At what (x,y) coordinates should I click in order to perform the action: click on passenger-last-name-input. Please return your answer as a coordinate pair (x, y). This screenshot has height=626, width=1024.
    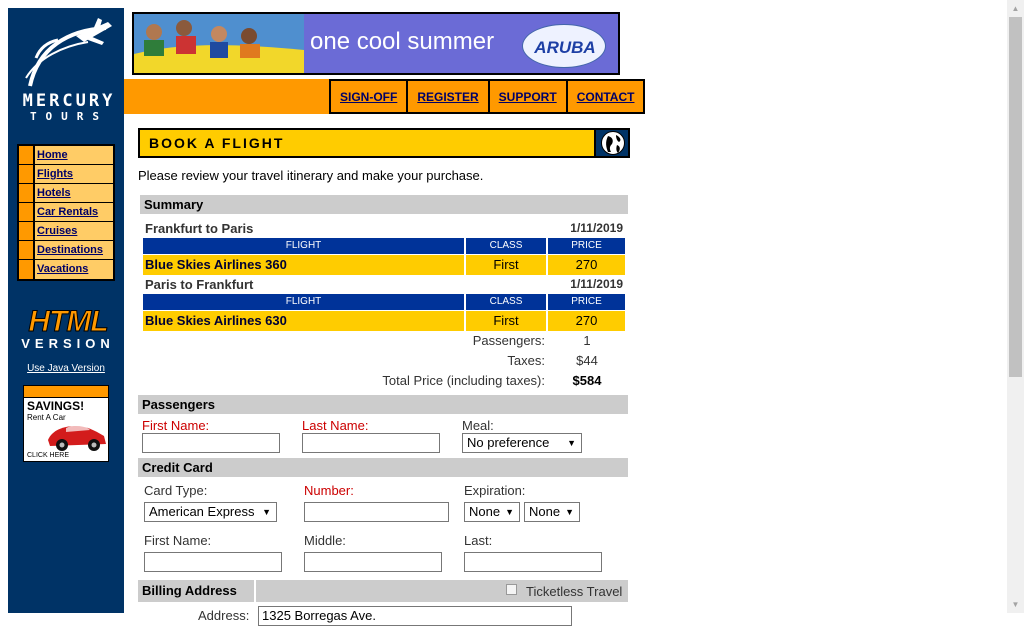
    Looking at the image, I should click on (371, 443).